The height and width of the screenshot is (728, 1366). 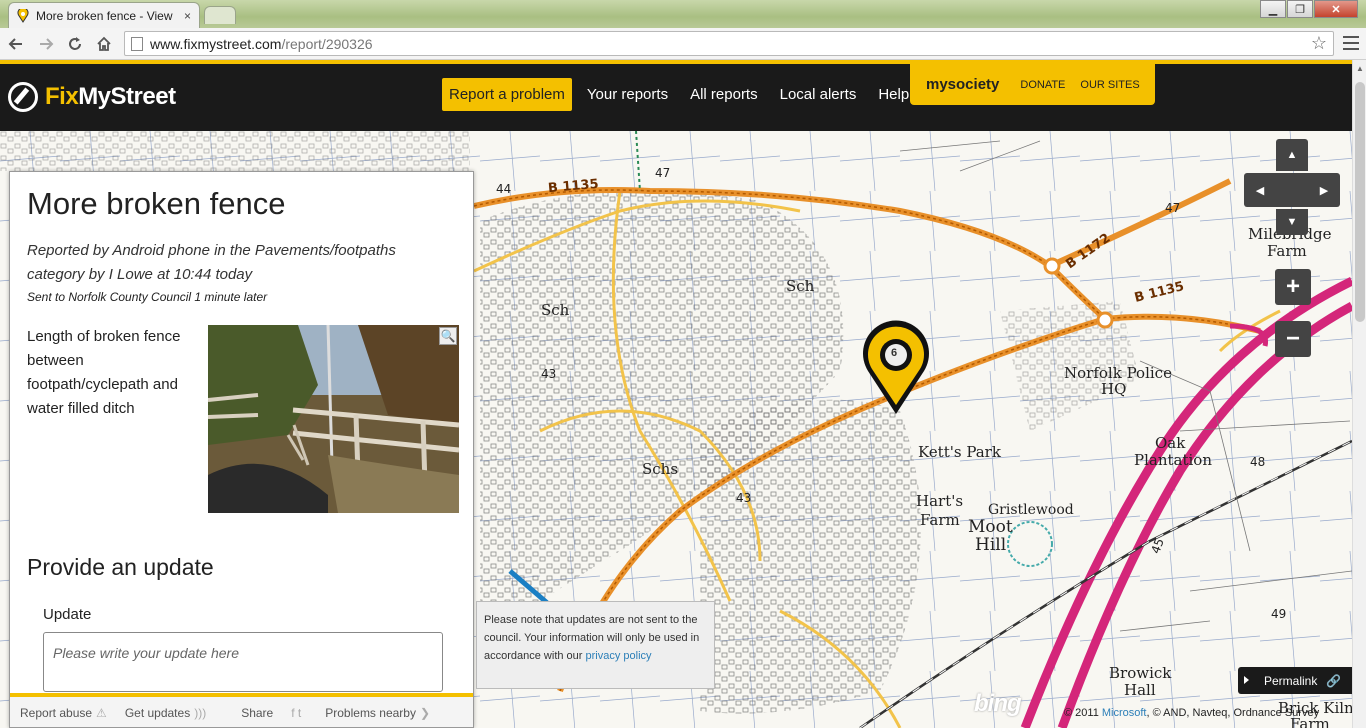 I want to click on new-tab-button, so click(x=220, y=15).